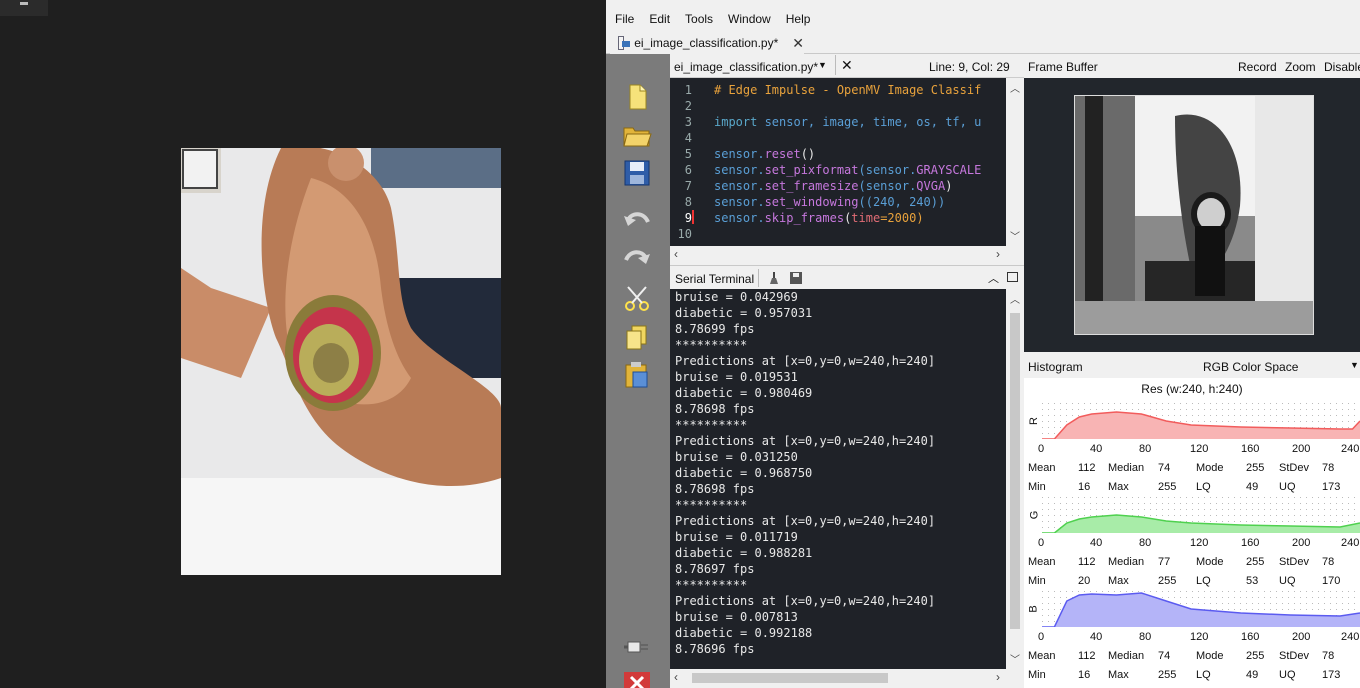 The height and width of the screenshot is (688, 1360). Describe the element at coordinates (341, 361) in the screenshot. I see `foot-ulcer-photo` at that location.